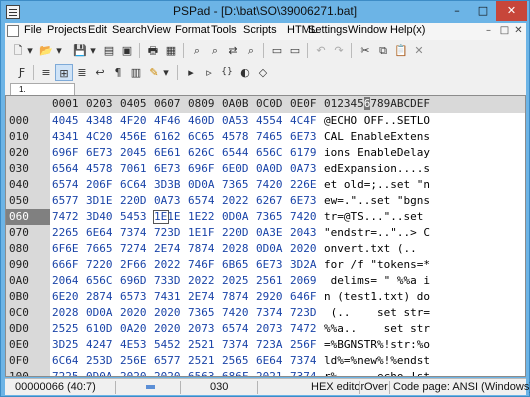 This screenshot has height=397, width=530. Describe the element at coordinates (133, 153) in the screenshot. I see `hex-word: 2045` at that location.